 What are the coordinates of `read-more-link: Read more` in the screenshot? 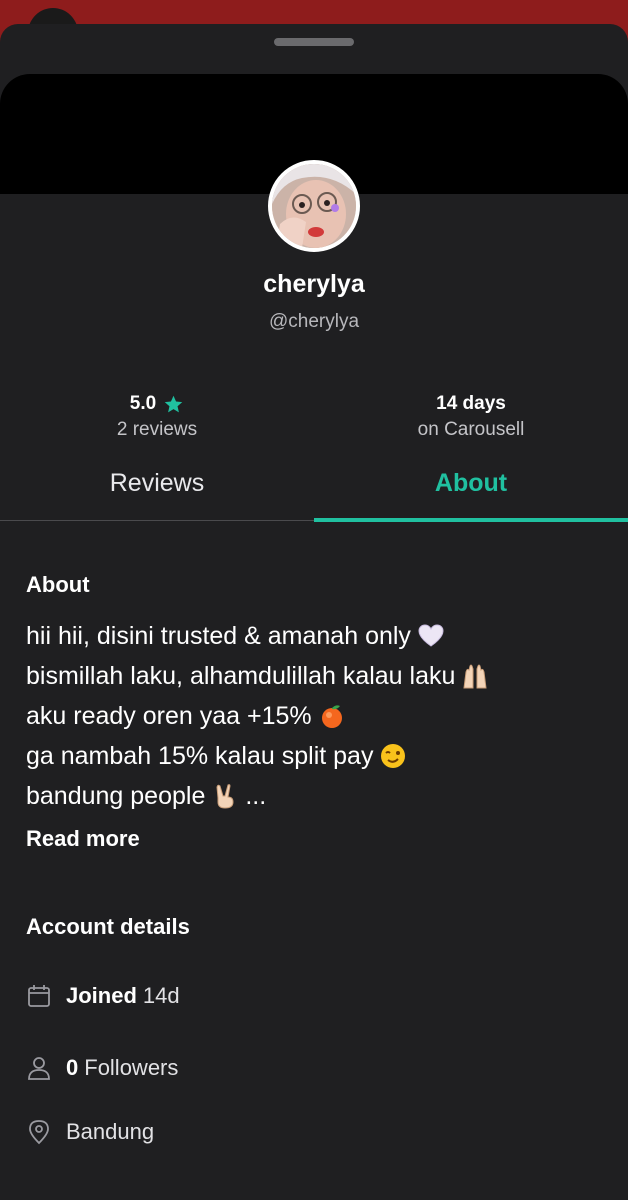 It's located at (83, 839).